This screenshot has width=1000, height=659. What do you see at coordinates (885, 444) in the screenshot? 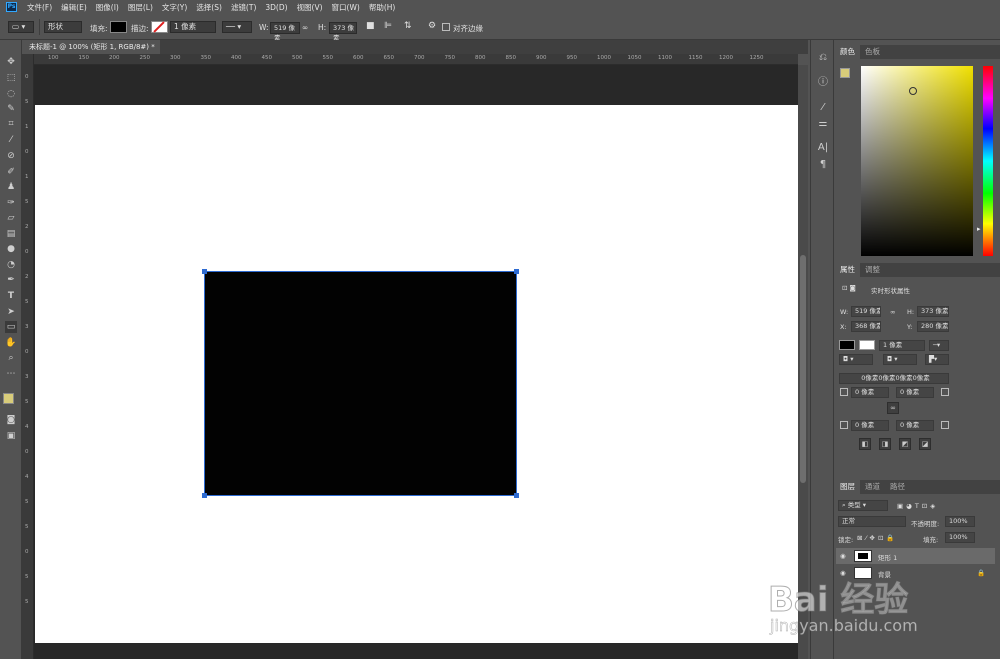
I see `subtract-shape-button: ◨` at bounding box center [885, 444].